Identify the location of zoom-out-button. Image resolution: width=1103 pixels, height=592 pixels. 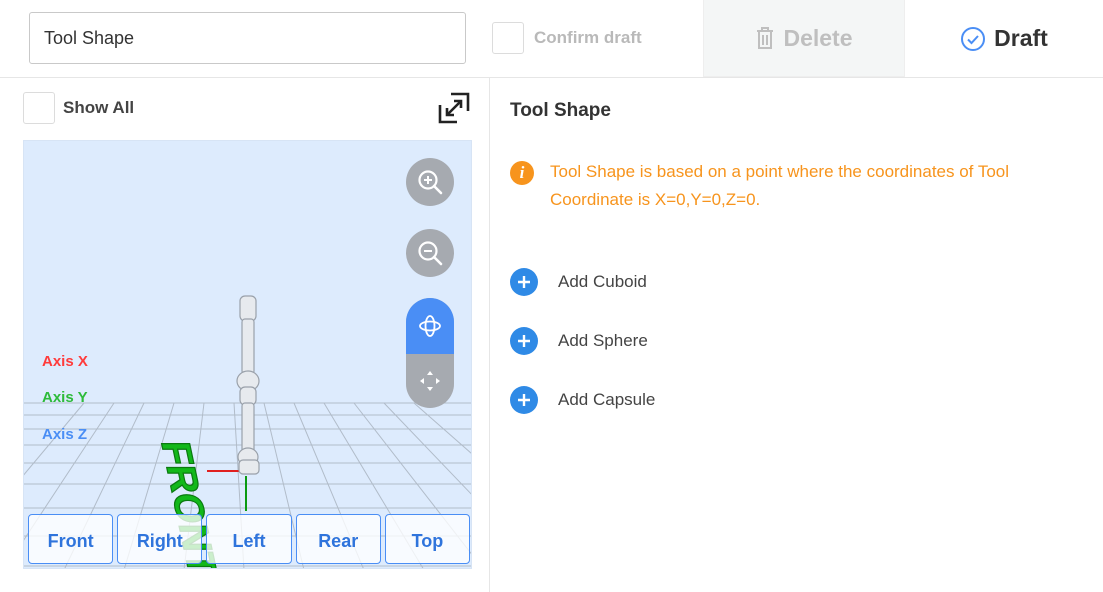
(430, 253).